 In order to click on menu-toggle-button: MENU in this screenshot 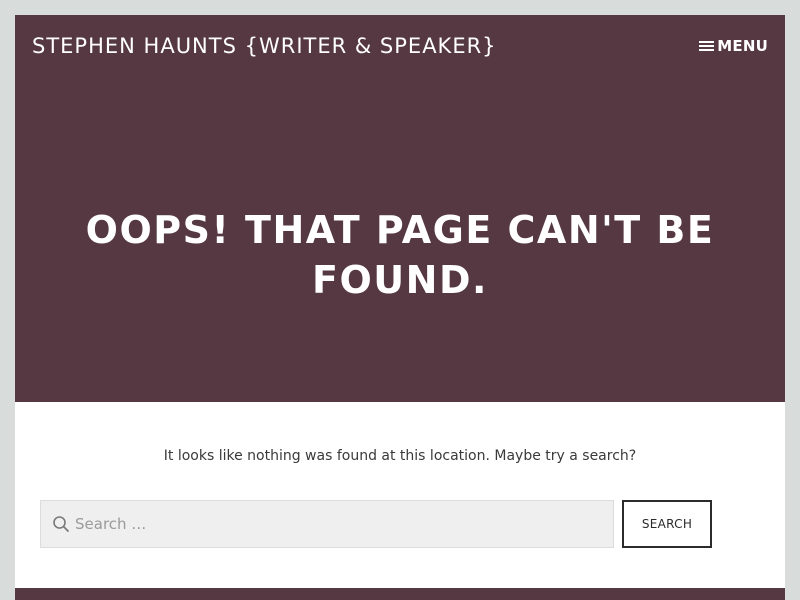, I will do `click(733, 46)`.